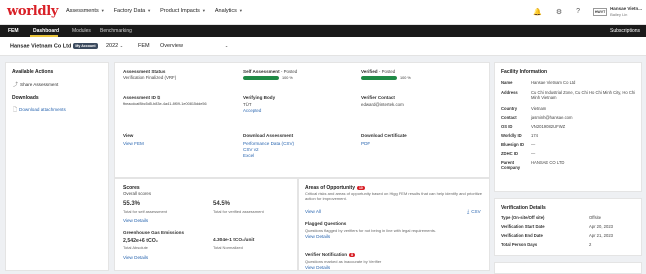 This screenshot has height=274, width=646. I want to click on download-csv-link: CSV v2, so click(251, 149).